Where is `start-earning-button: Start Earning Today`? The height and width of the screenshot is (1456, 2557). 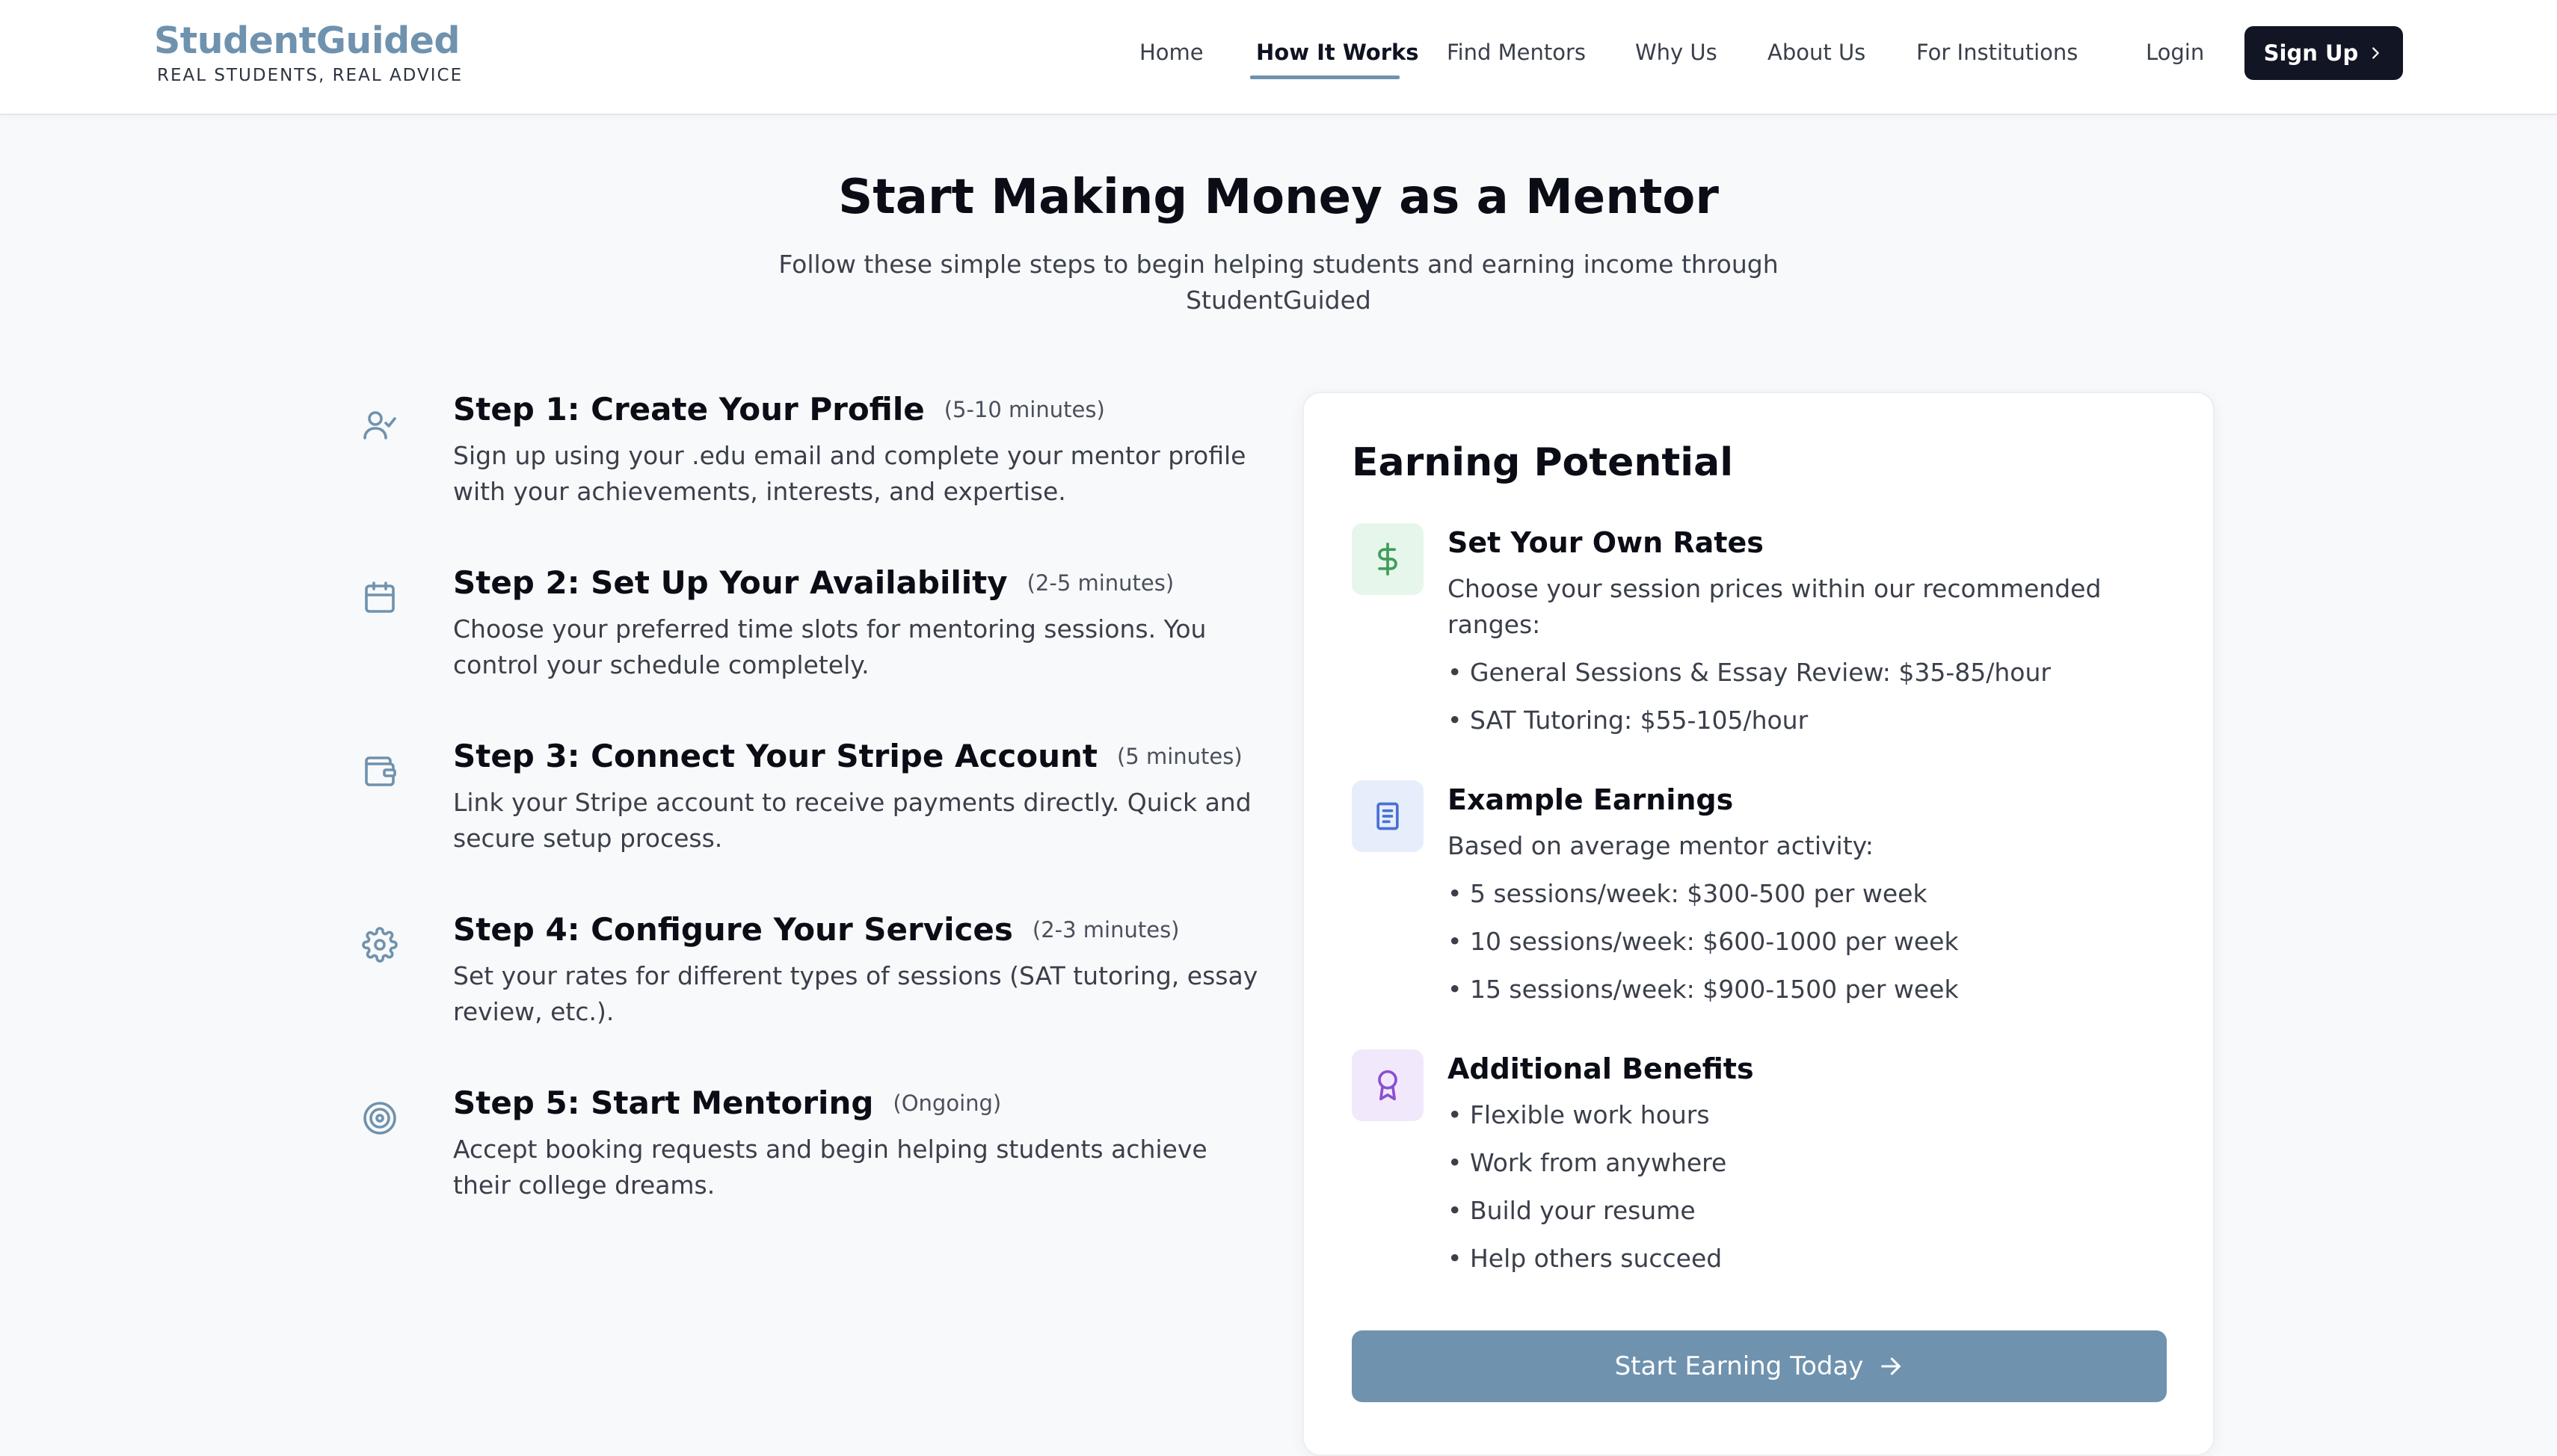 start-earning-button: Start Earning Today is located at coordinates (1759, 1366).